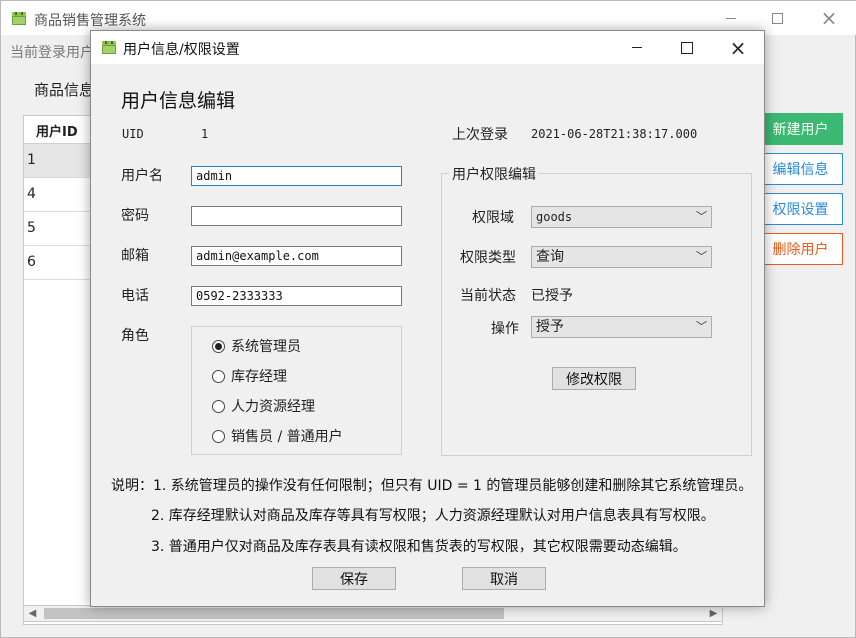 This screenshot has height=638, width=856. I want to click on email-label: 邮箱, so click(135, 256).